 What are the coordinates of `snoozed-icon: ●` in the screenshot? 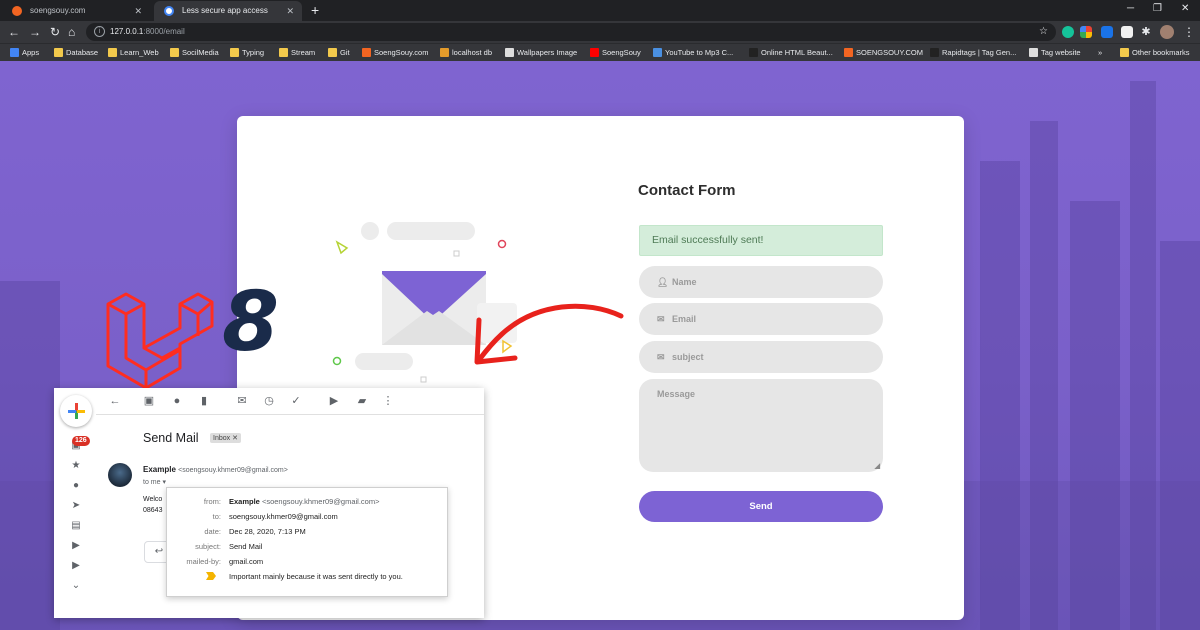 It's located at (76, 486).